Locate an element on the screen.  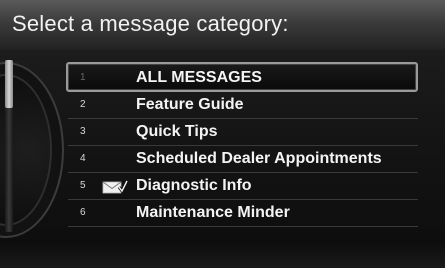
page-title: Select a message category: is located at coordinates (150, 23).